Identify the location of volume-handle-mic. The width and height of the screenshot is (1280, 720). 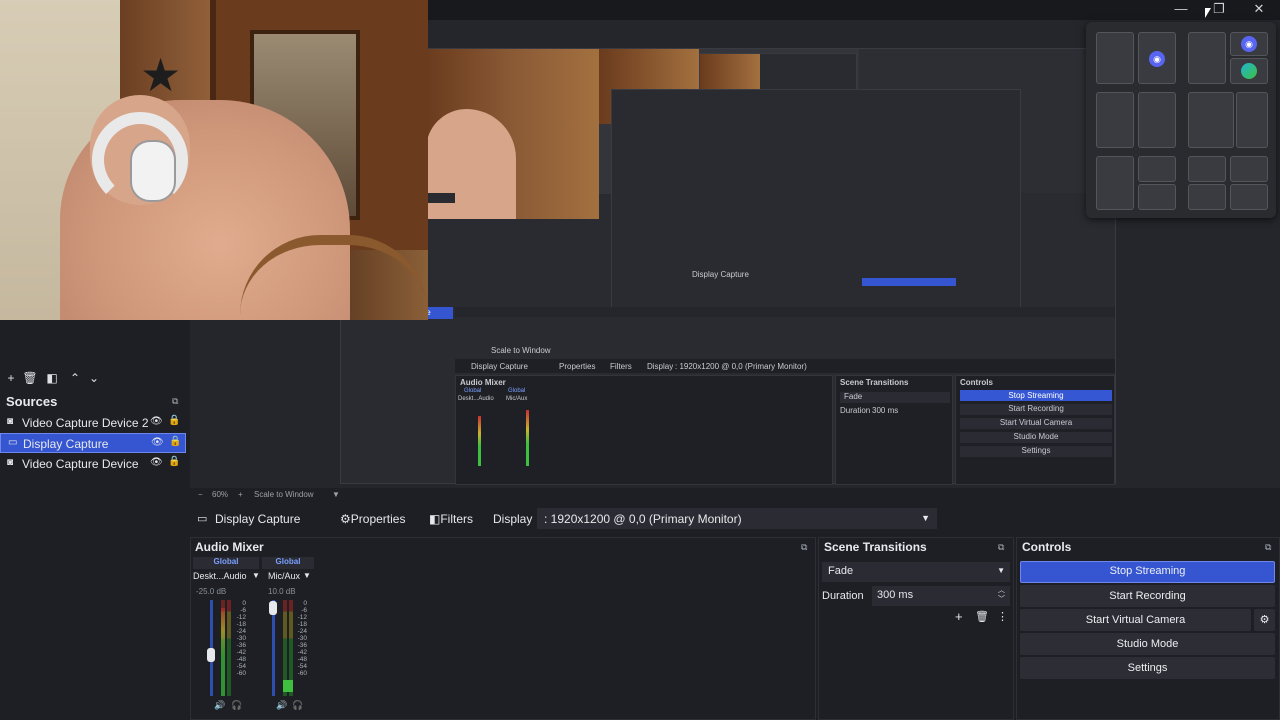
(273, 608).